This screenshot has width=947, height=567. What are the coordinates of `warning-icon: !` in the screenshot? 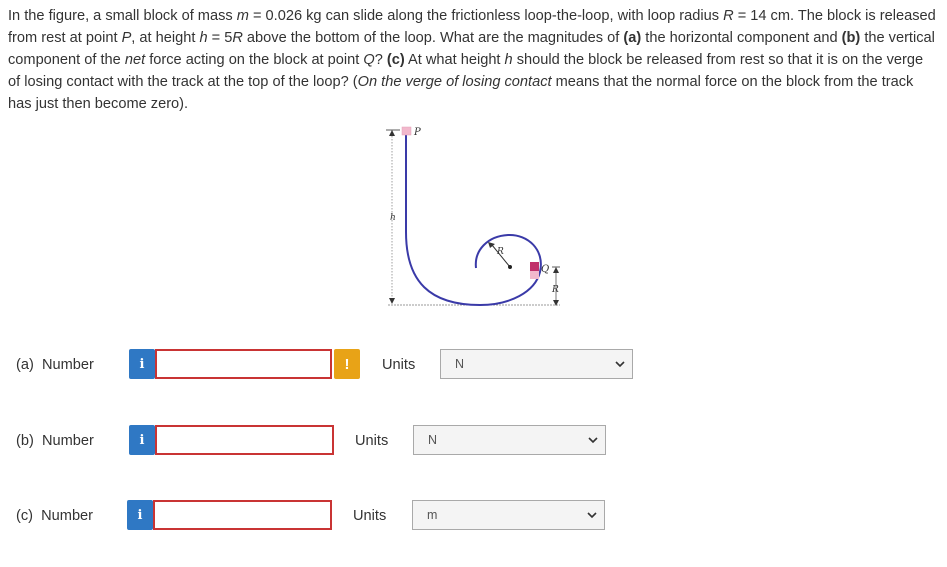 It's located at (347, 364).